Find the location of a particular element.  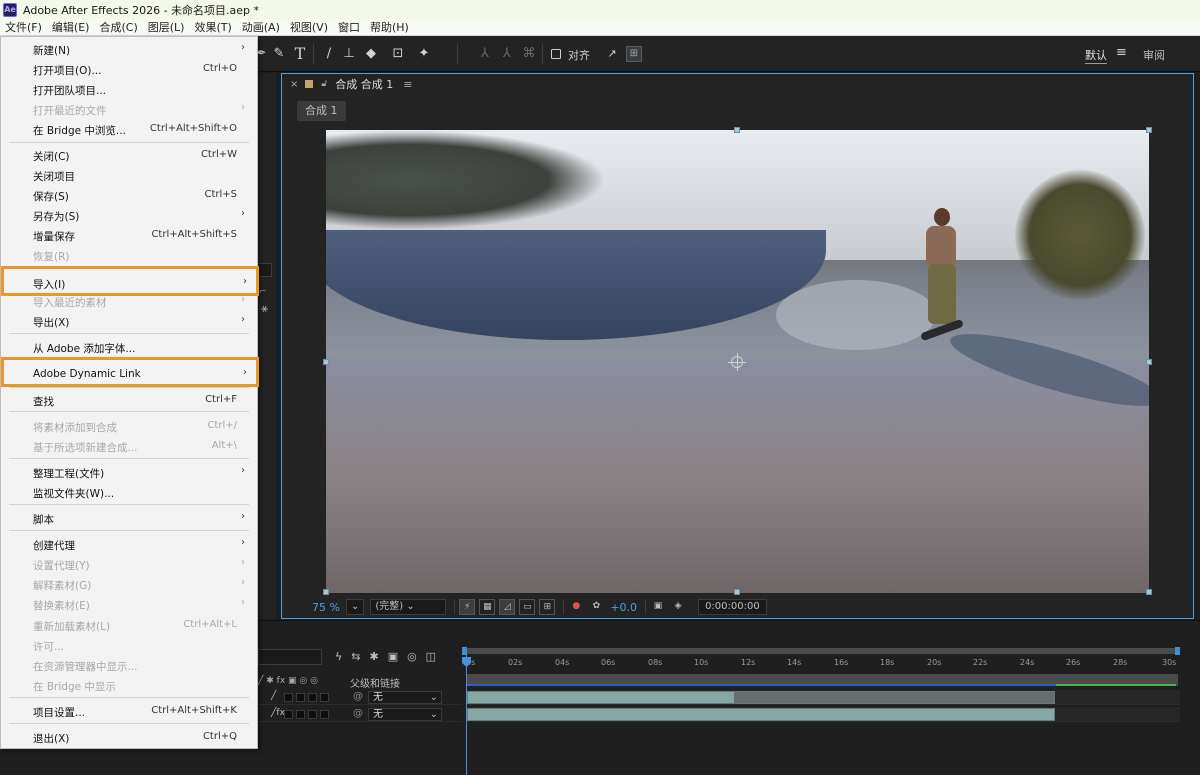

eraser-tool-icon: ◆ is located at coordinates (371, 54).